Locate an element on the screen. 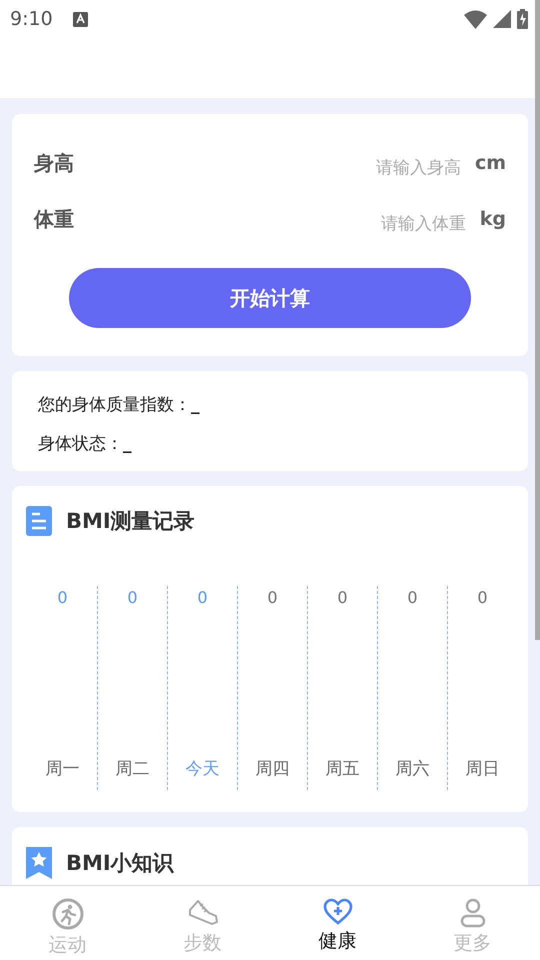 This screenshot has height=960, width=540. record-title: BMI测量记录 is located at coordinates (130, 521).